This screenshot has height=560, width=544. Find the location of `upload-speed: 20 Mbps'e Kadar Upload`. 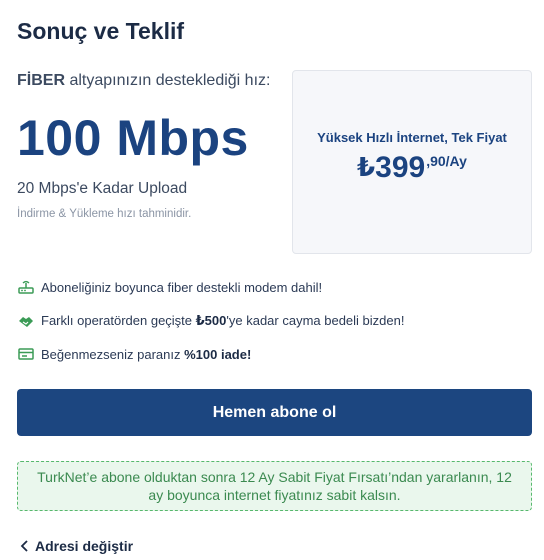

upload-speed: 20 Mbps'e Kadar Upload is located at coordinates (102, 188).